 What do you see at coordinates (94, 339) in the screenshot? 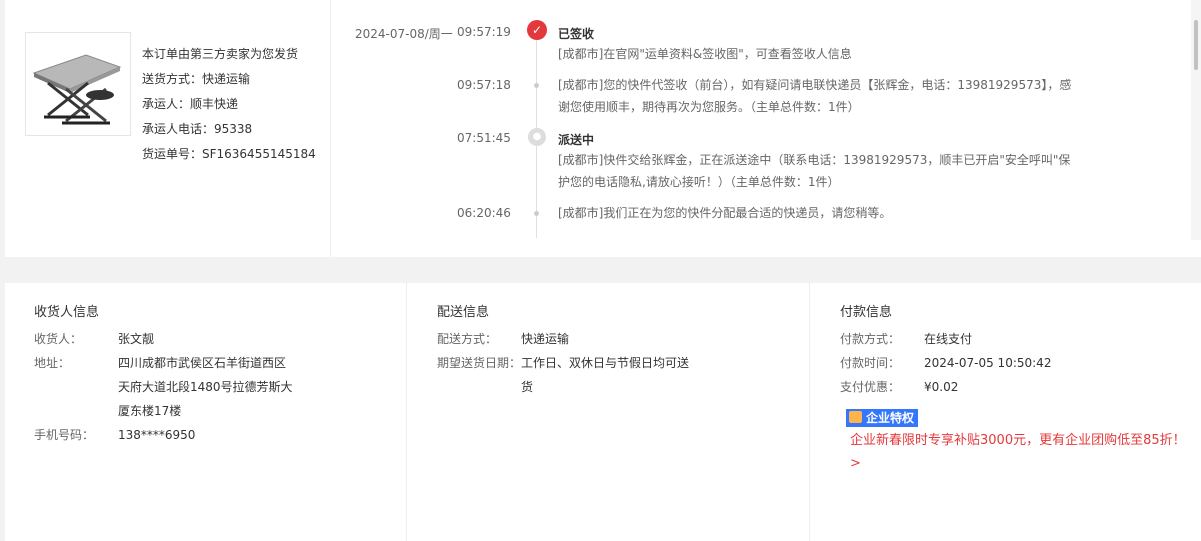
I see `consignee-name-row: 收货人： 张文靓` at bounding box center [94, 339].